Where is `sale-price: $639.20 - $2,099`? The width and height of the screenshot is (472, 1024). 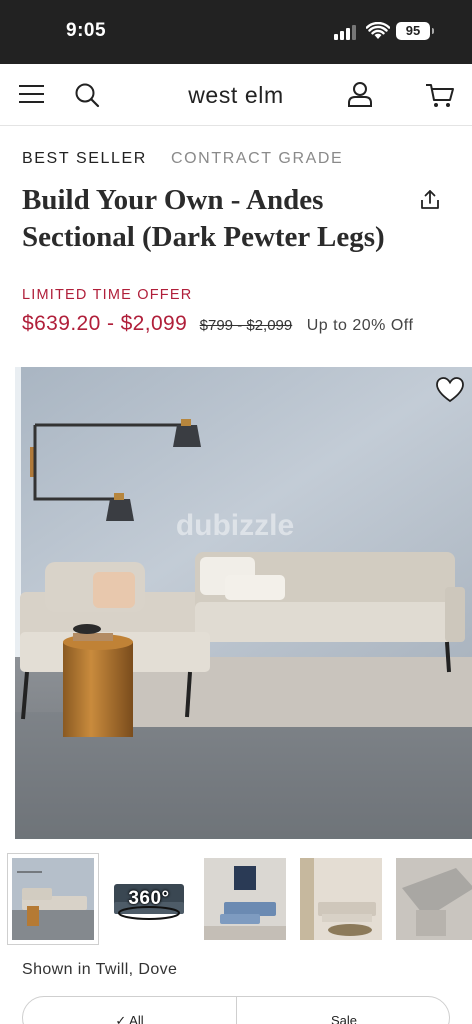
sale-price: $639.20 - $2,099 is located at coordinates (105, 323).